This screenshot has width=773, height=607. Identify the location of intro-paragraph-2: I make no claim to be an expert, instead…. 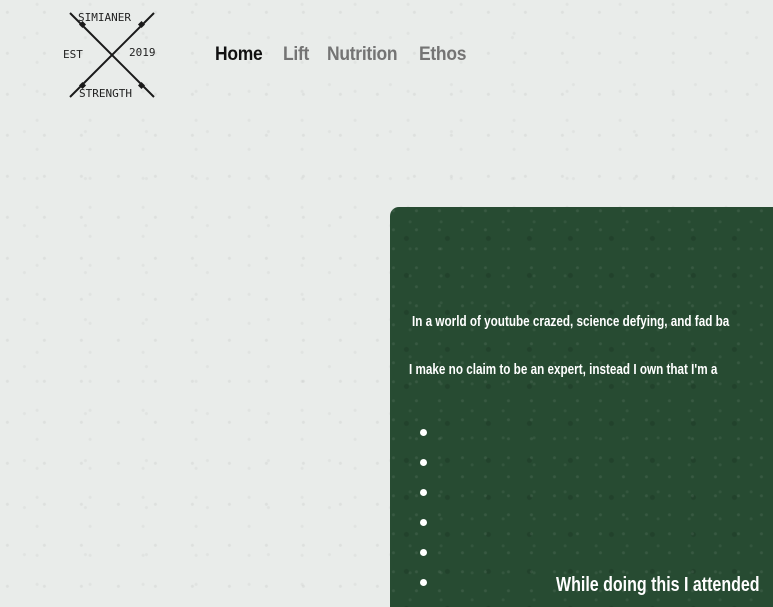
(563, 369).